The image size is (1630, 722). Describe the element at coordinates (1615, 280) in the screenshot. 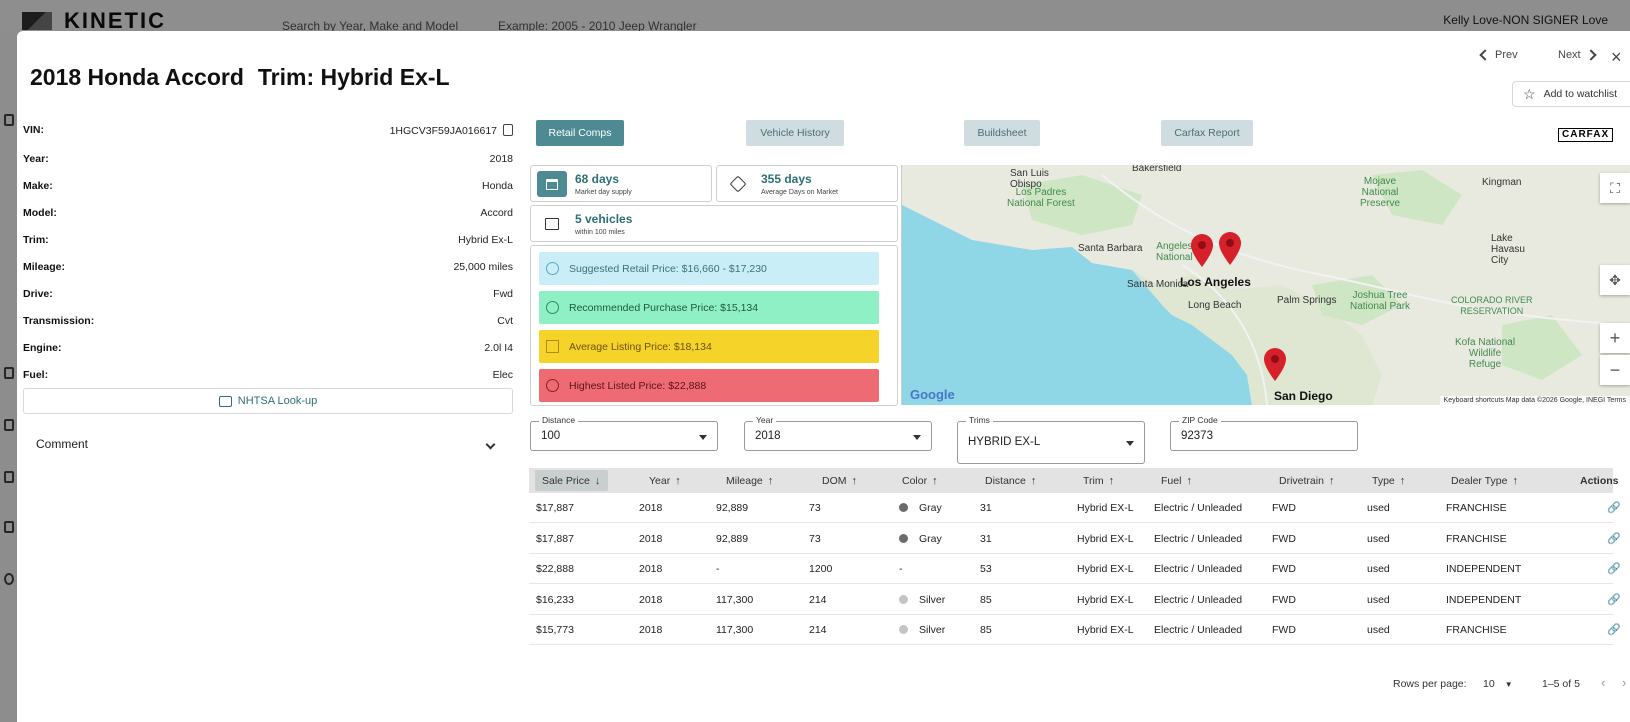

I see `camera-control-icon: ✥` at that location.